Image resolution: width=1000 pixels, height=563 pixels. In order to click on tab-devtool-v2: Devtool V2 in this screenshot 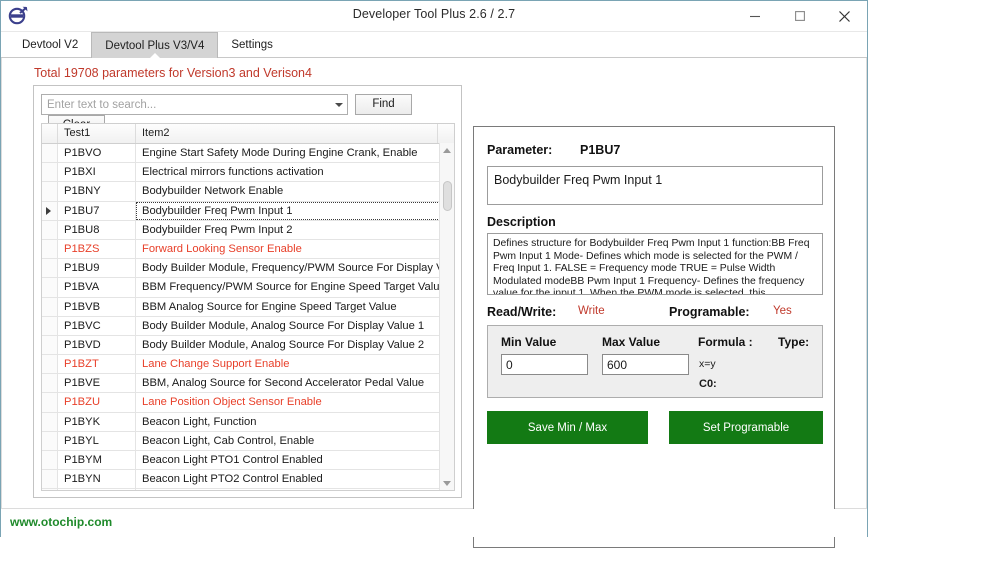, I will do `click(50, 45)`.